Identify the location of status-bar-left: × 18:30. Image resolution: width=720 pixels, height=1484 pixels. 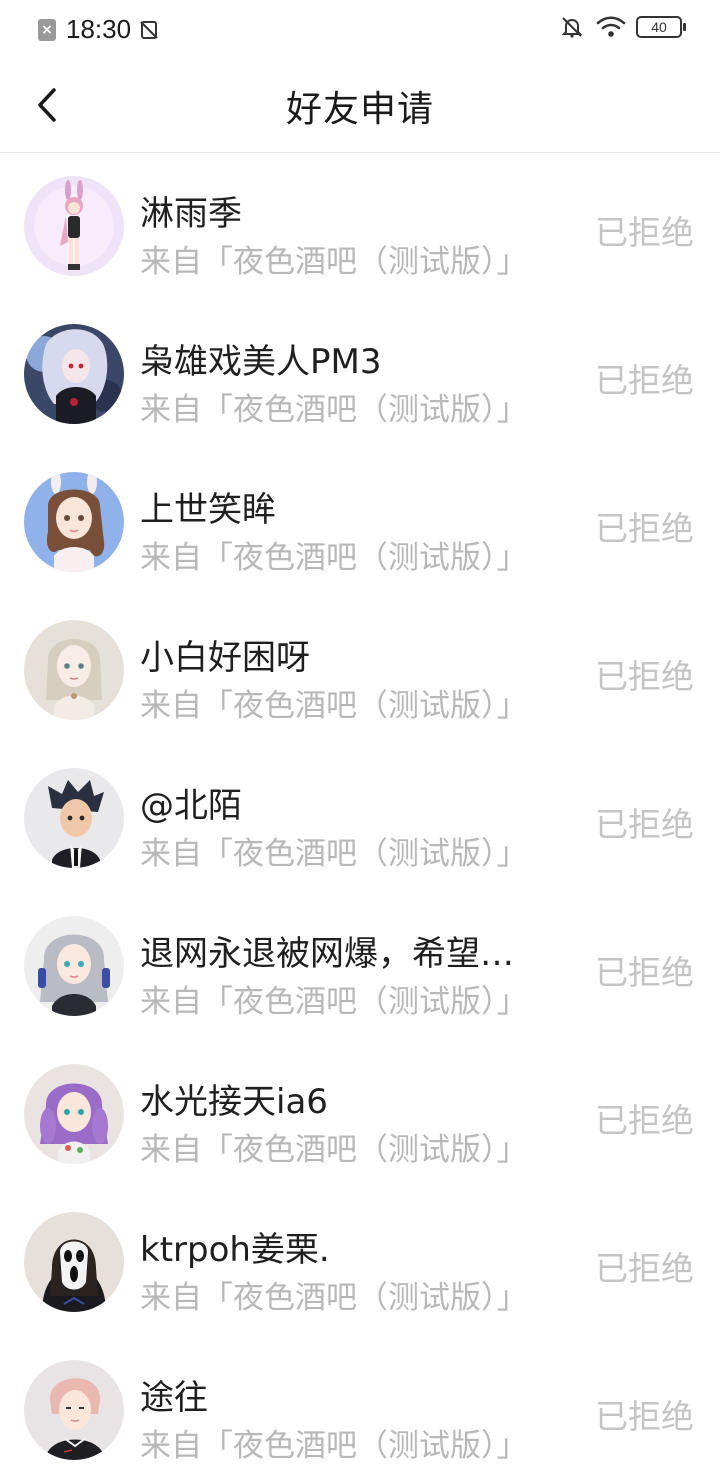
(98, 29).